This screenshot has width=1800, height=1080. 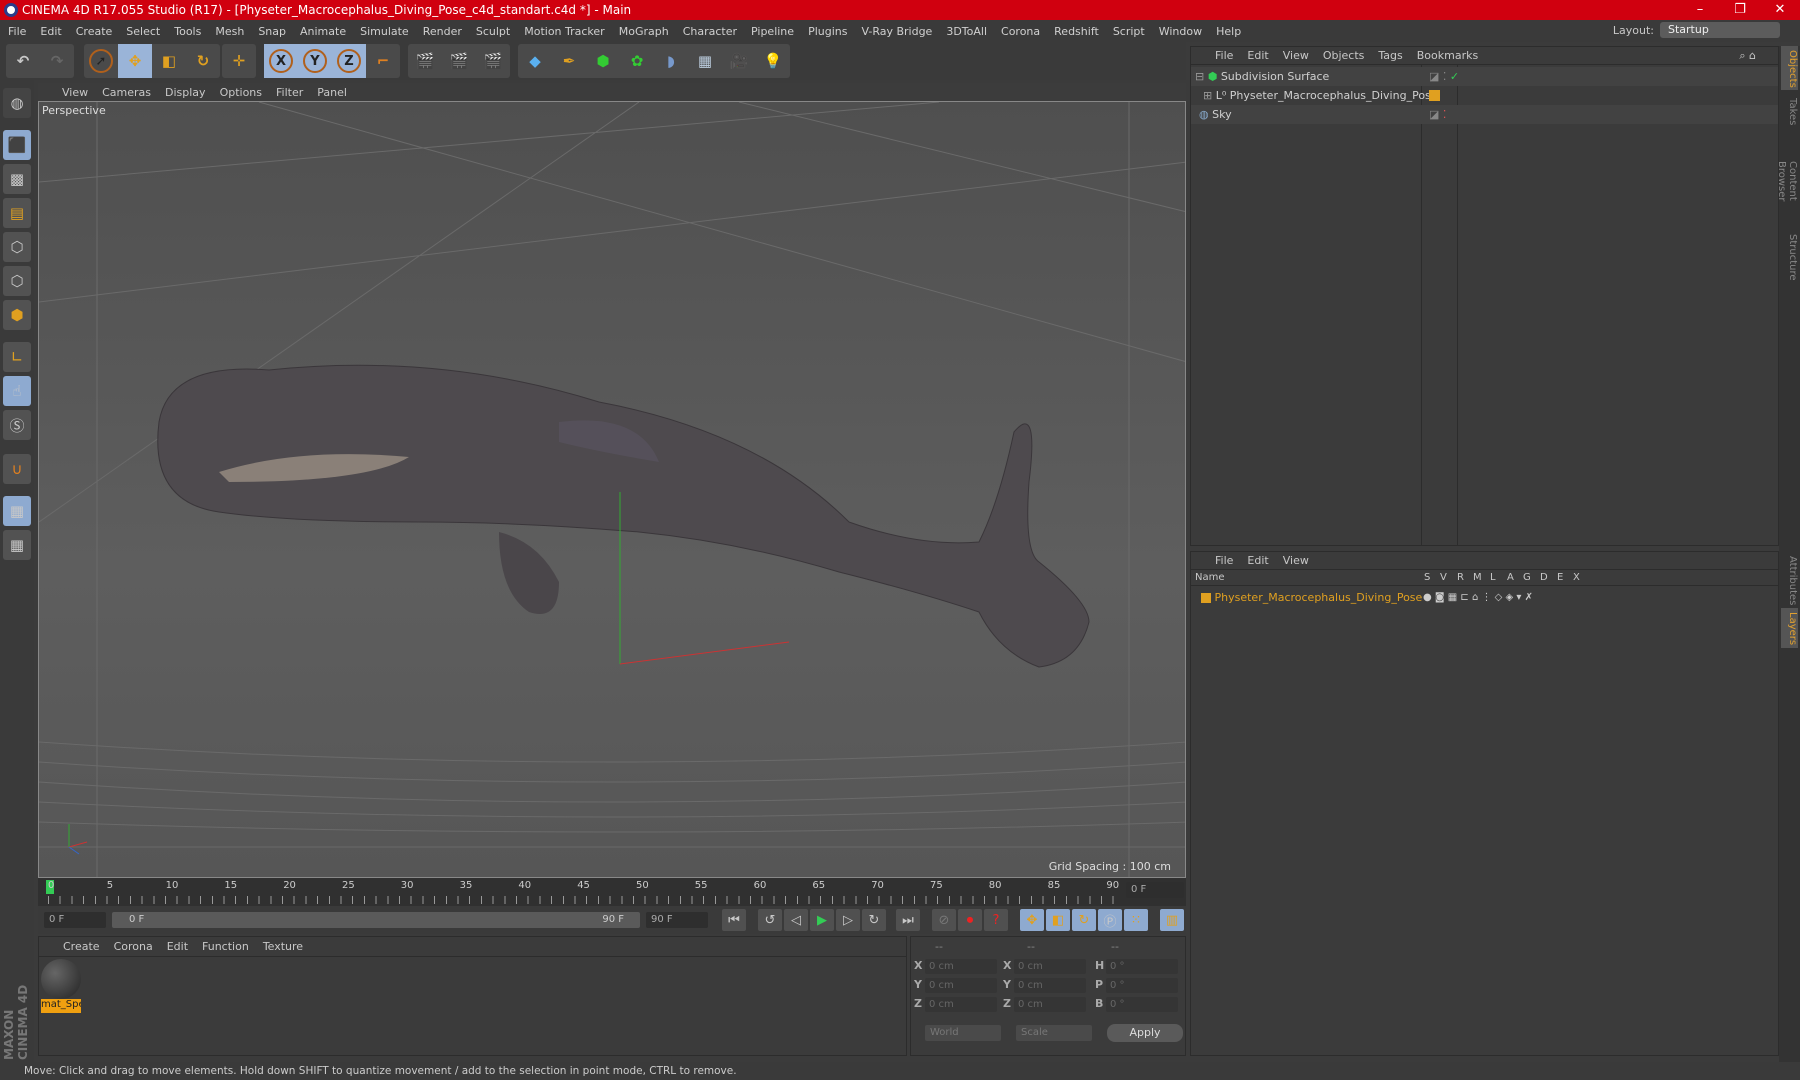 I want to click on menu-animate: Animate, so click(x=323, y=31).